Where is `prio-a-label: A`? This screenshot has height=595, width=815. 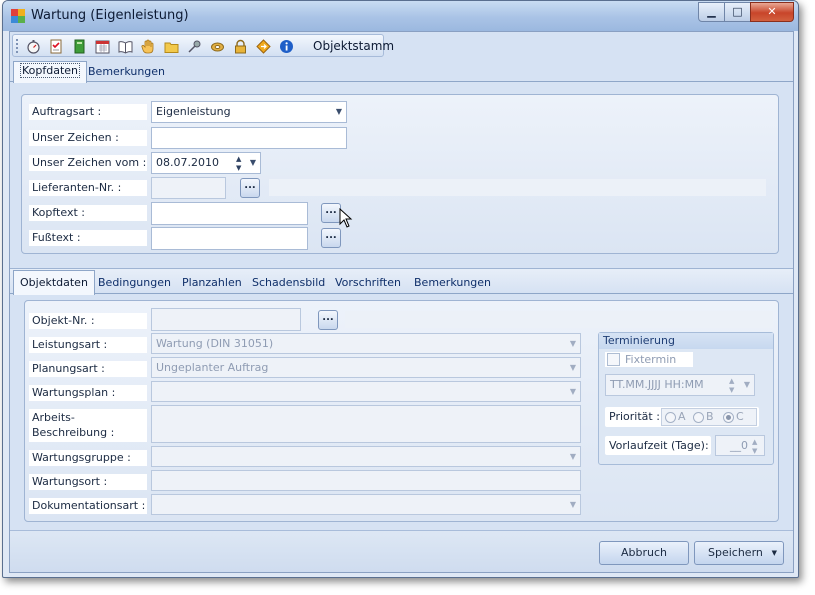 prio-a-label: A is located at coordinates (682, 416).